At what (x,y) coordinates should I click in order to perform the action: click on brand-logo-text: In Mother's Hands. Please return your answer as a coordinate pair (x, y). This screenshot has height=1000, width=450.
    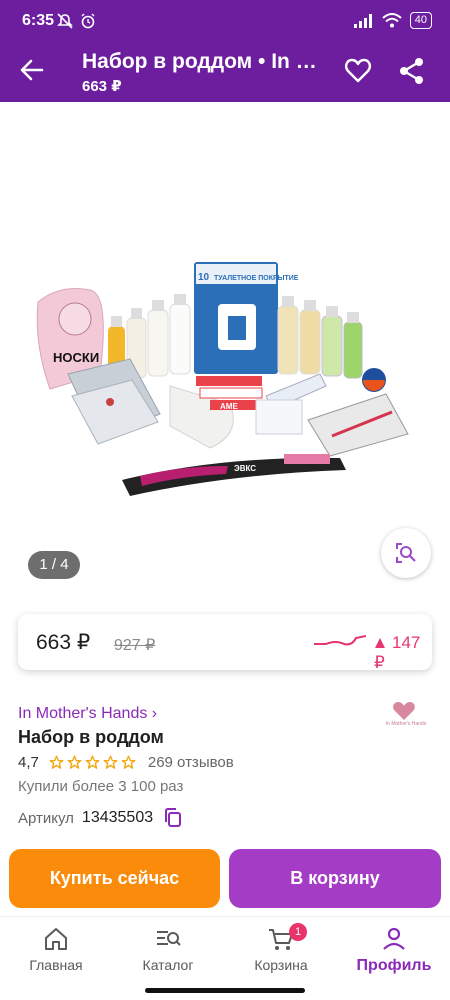
    Looking at the image, I should click on (406, 724).